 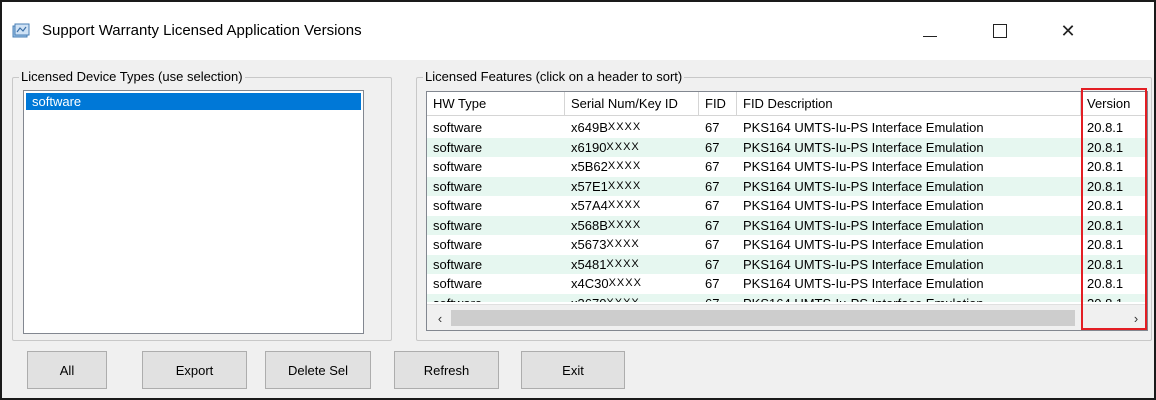 I want to click on cell-serial: x57E1XXXX, so click(x=632, y=187).